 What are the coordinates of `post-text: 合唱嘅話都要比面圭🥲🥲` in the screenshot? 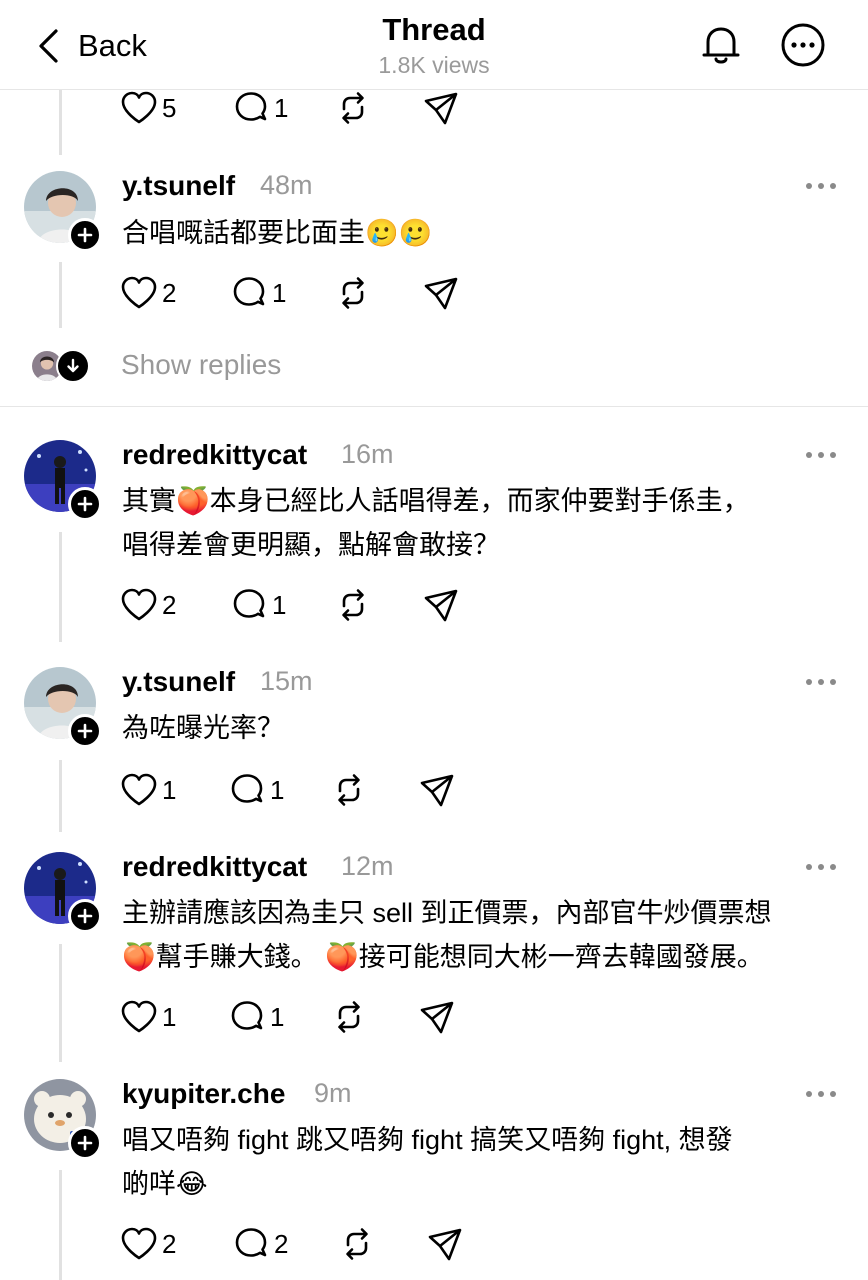 It's located at (487, 233).